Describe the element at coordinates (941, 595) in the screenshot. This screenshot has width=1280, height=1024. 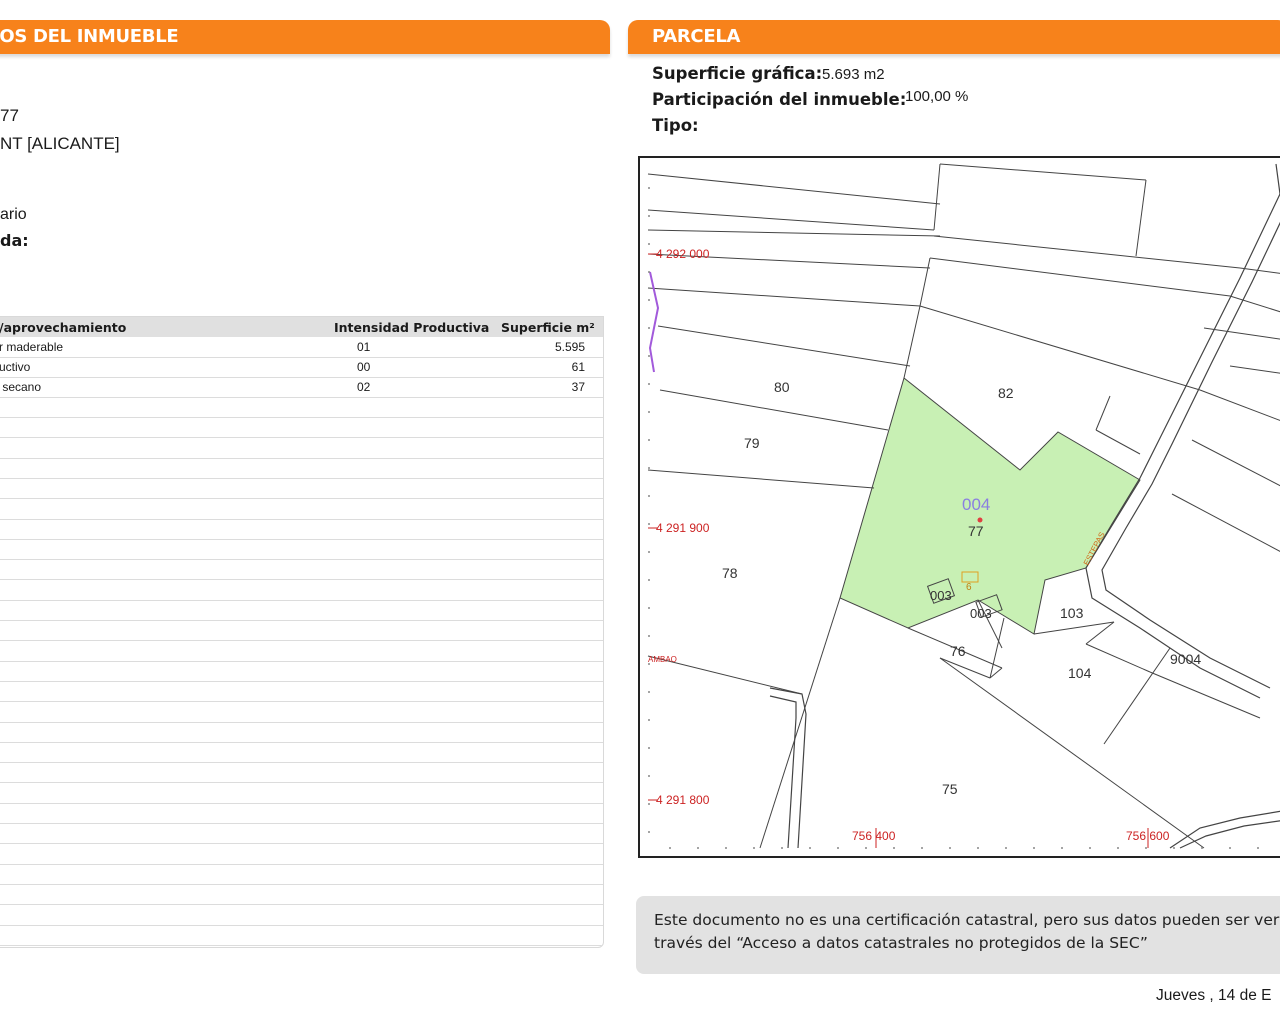
I see `label-003a: 003` at that location.